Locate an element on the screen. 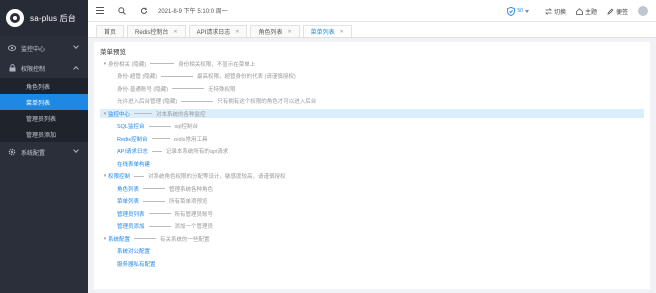 Image resolution: width=656 pixels, height=293 pixels. sidebar-item-label: 监控中心 is located at coordinates (33, 49).